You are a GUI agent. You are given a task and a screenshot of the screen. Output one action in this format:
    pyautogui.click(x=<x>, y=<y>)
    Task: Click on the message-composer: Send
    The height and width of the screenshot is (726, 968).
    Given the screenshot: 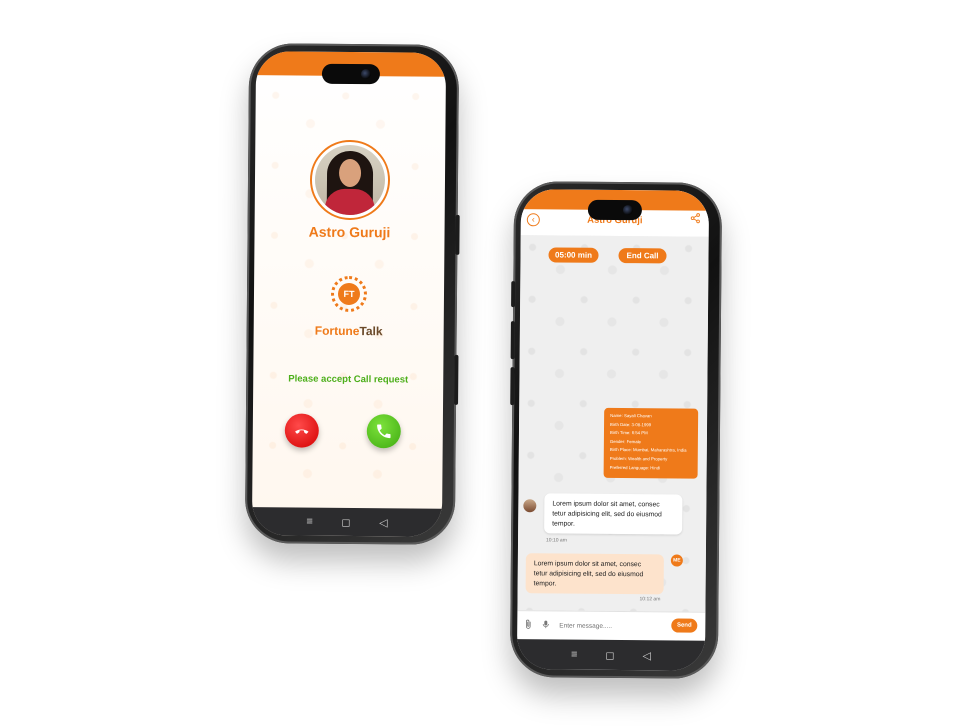 What is the action you would take?
    pyautogui.click(x=611, y=625)
    